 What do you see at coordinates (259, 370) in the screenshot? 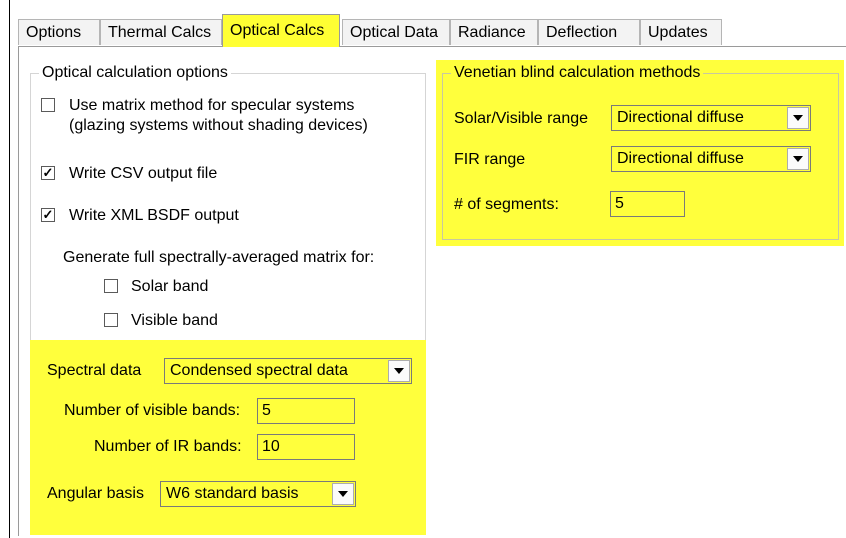
I see `spectral-data-value: Condensed spectral data` at bounding box center [259, 370].